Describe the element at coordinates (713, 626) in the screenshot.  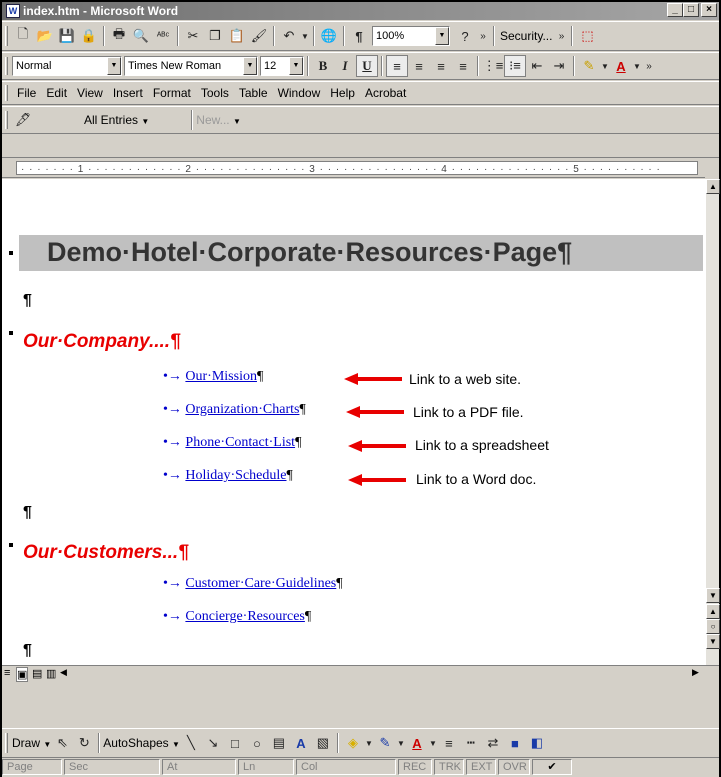
I see `select-browse-object-icon: ○` at that location.